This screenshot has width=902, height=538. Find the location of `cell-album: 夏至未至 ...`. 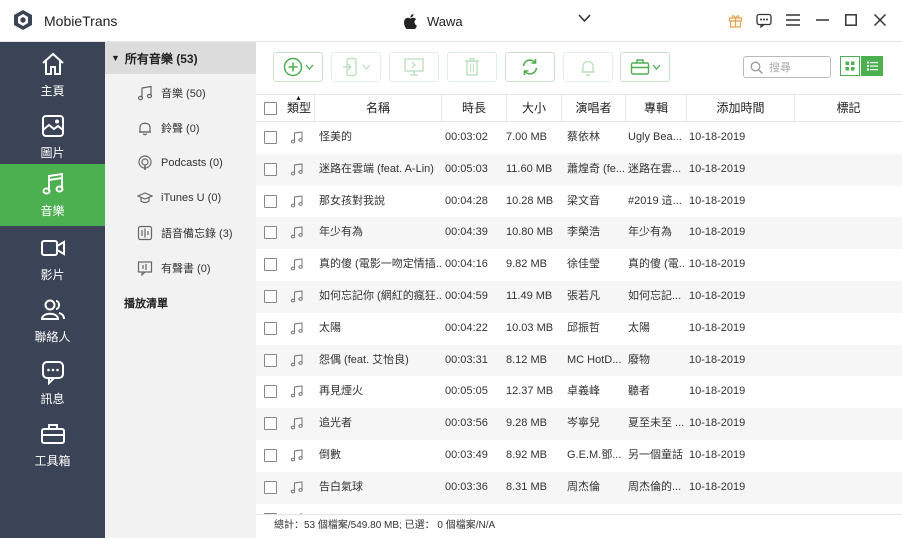

cell-album: 夏至未至 ... is located at coordinates (656, 423).